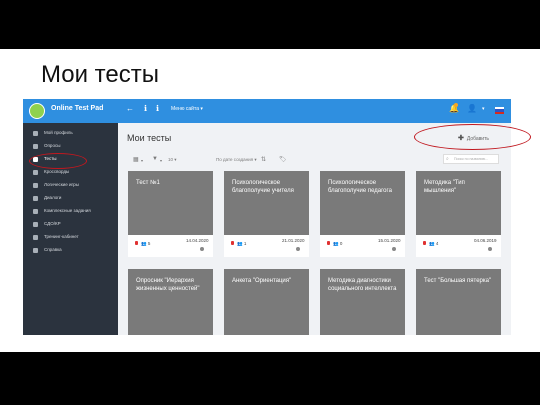 The image size is (540, 405). Describe the element at coordinates (472, 137) in the screenshot. I see `annotation-ellipse-add` at that location.